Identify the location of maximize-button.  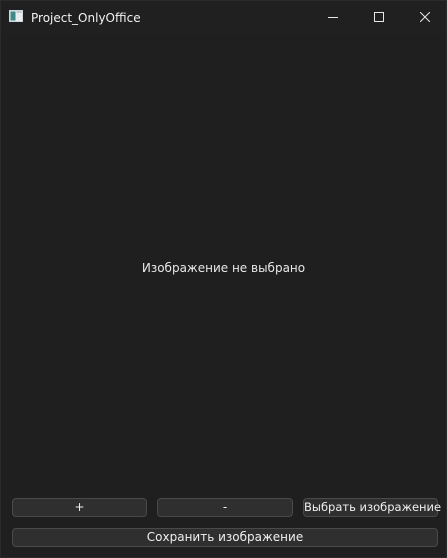
(379, 17).